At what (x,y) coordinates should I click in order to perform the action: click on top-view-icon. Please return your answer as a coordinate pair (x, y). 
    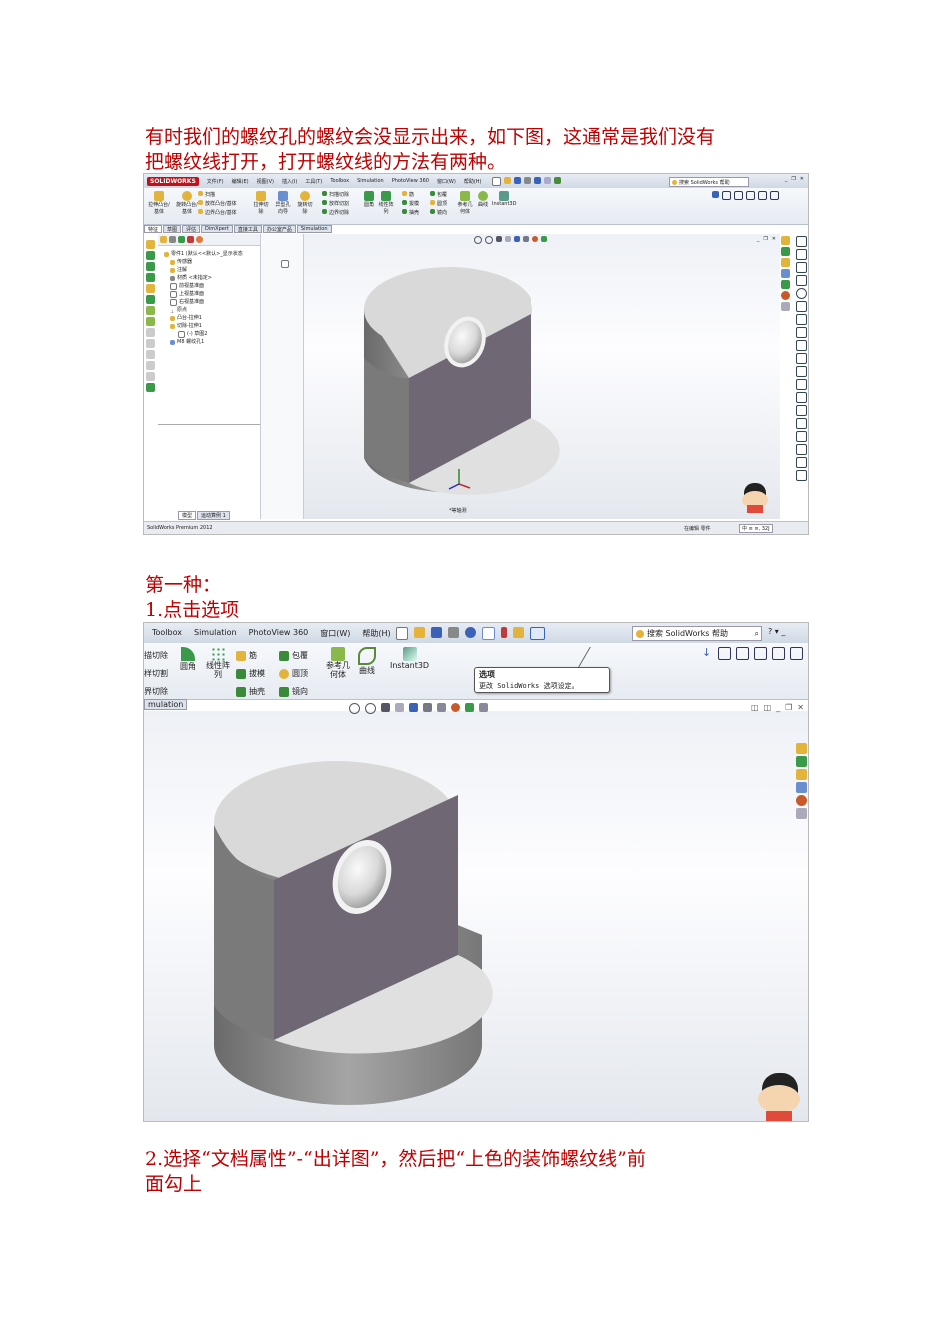
    Looking at the image, I should click on (738, 195).